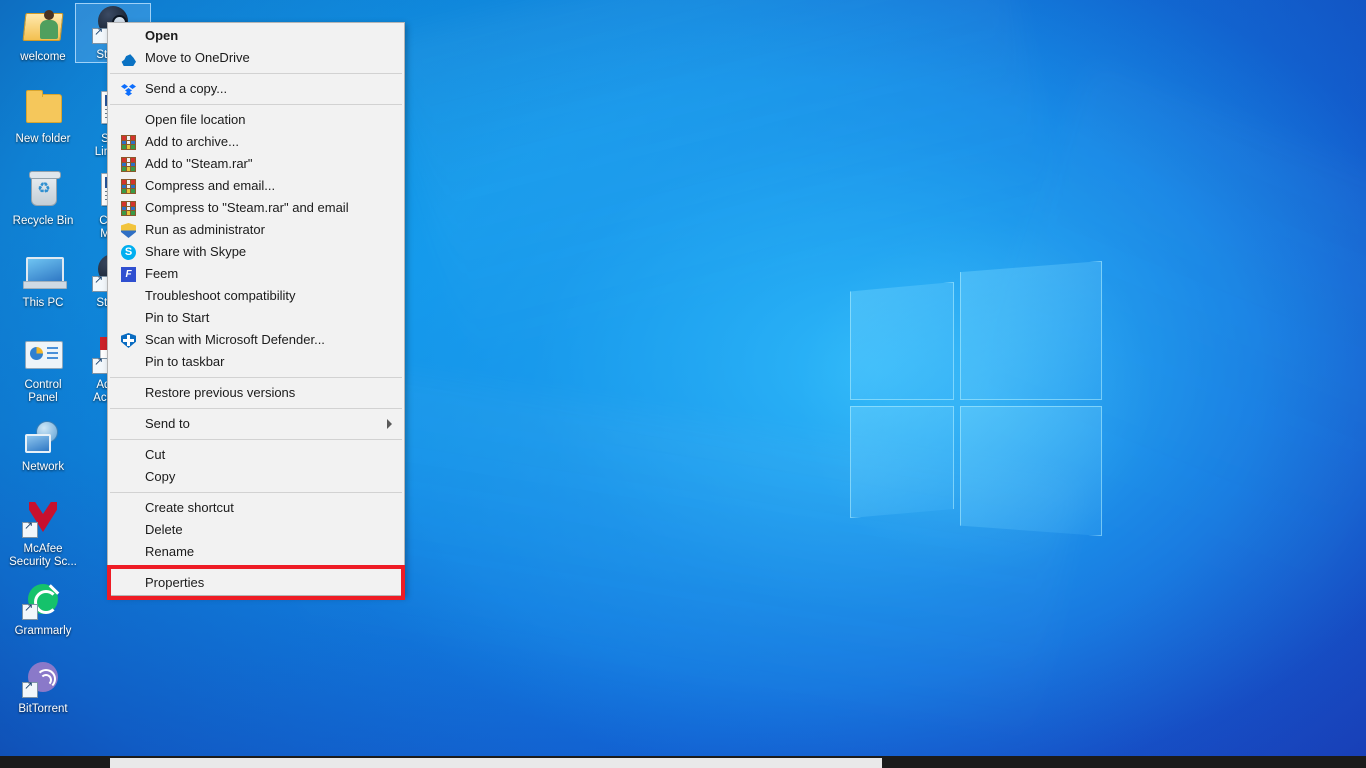 The height and width of the screenshot is (768, 1366). Describe the element at coordinates (256, 120) in the screenshot. I see `menu-item-open-file-location: Open file location` at that location.